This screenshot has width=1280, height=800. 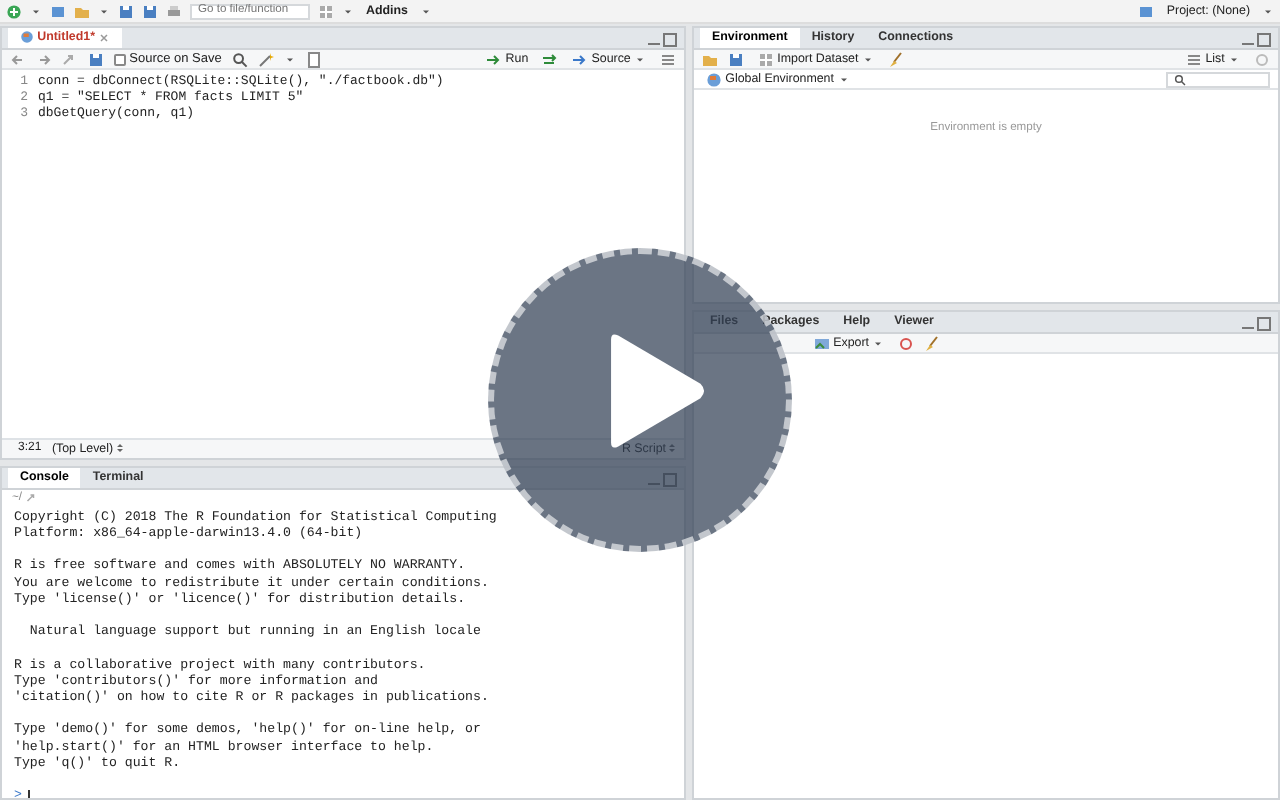 What do you see at coordinates (1218, 79) in the screenshot?
I see `search-field` at bounding box center [1218, 79].